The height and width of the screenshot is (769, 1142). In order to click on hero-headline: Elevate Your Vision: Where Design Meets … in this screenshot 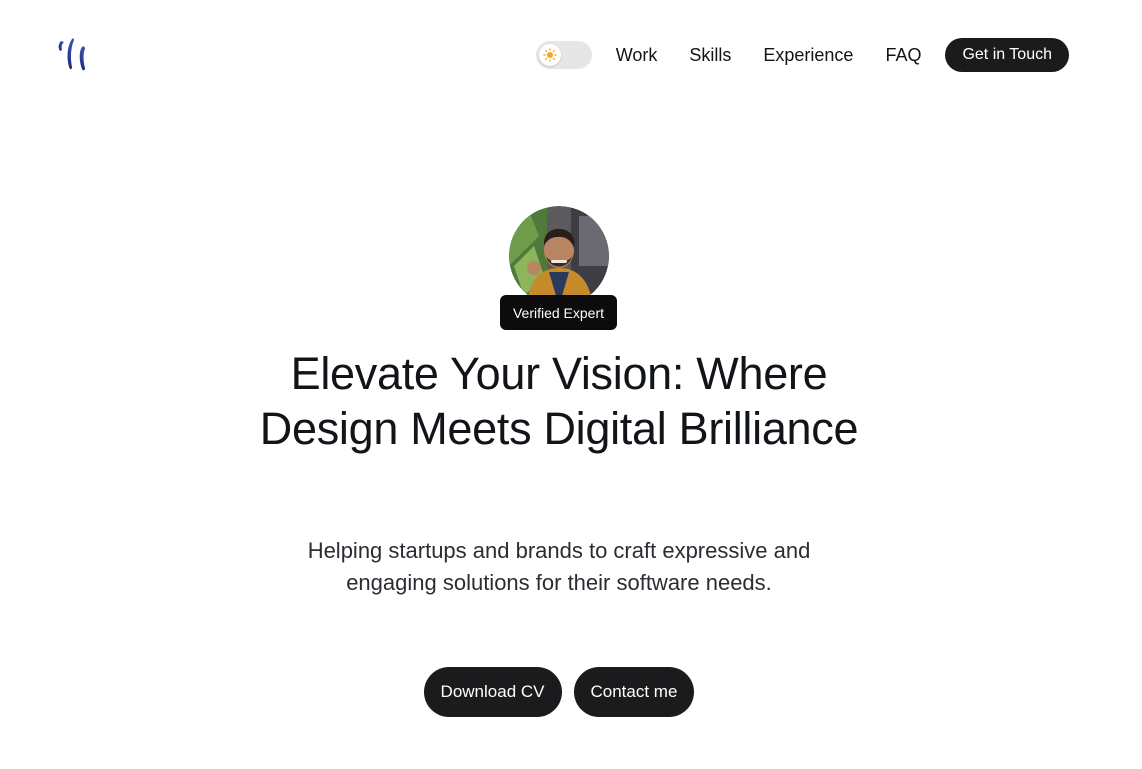, I will do `click(559, 401)`.